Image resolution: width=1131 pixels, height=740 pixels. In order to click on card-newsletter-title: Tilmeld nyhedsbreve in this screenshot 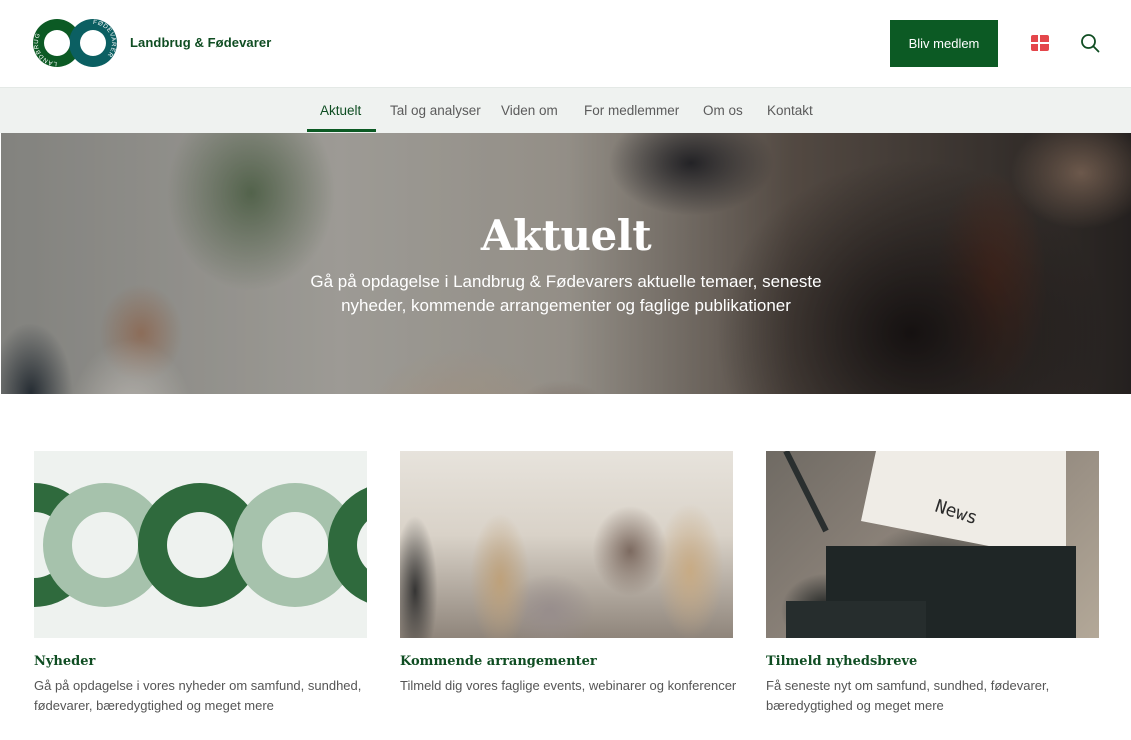, I will do `click(841, 661)`.